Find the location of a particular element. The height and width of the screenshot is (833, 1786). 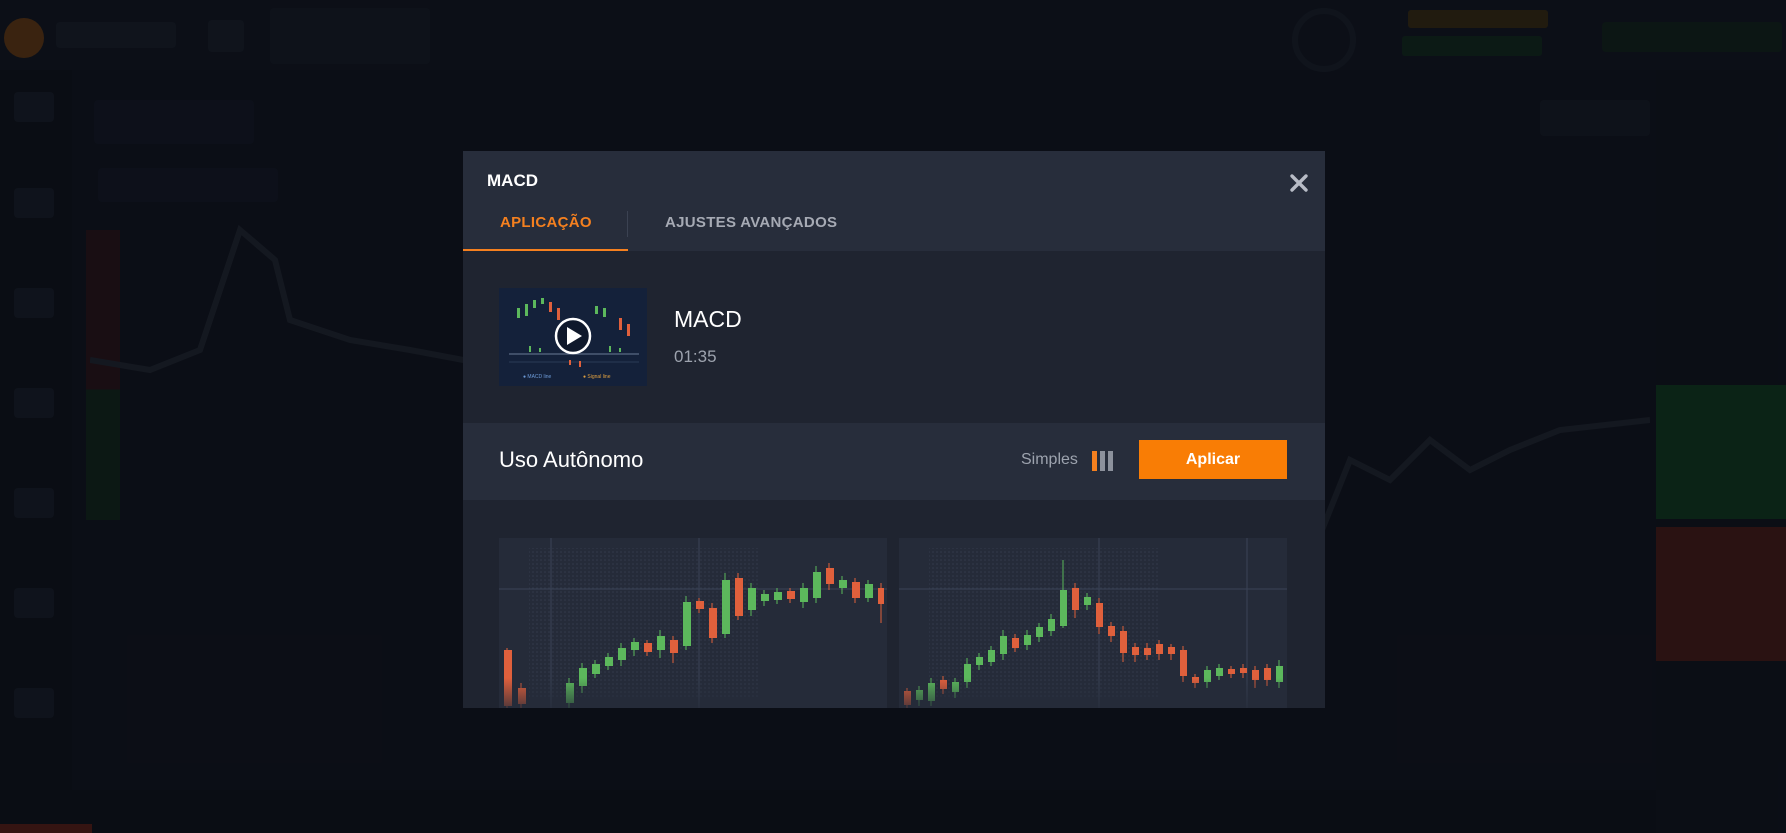

svg-text: ● MACD line is located at coordinates (537, 377).